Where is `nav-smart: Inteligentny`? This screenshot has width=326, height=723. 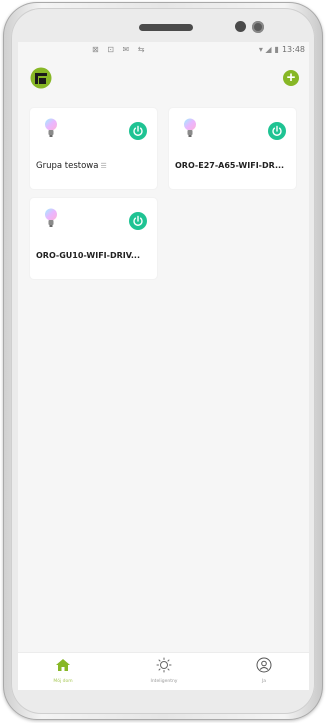
nav-smart: Inteligentny is located at coordinates (164, 670).